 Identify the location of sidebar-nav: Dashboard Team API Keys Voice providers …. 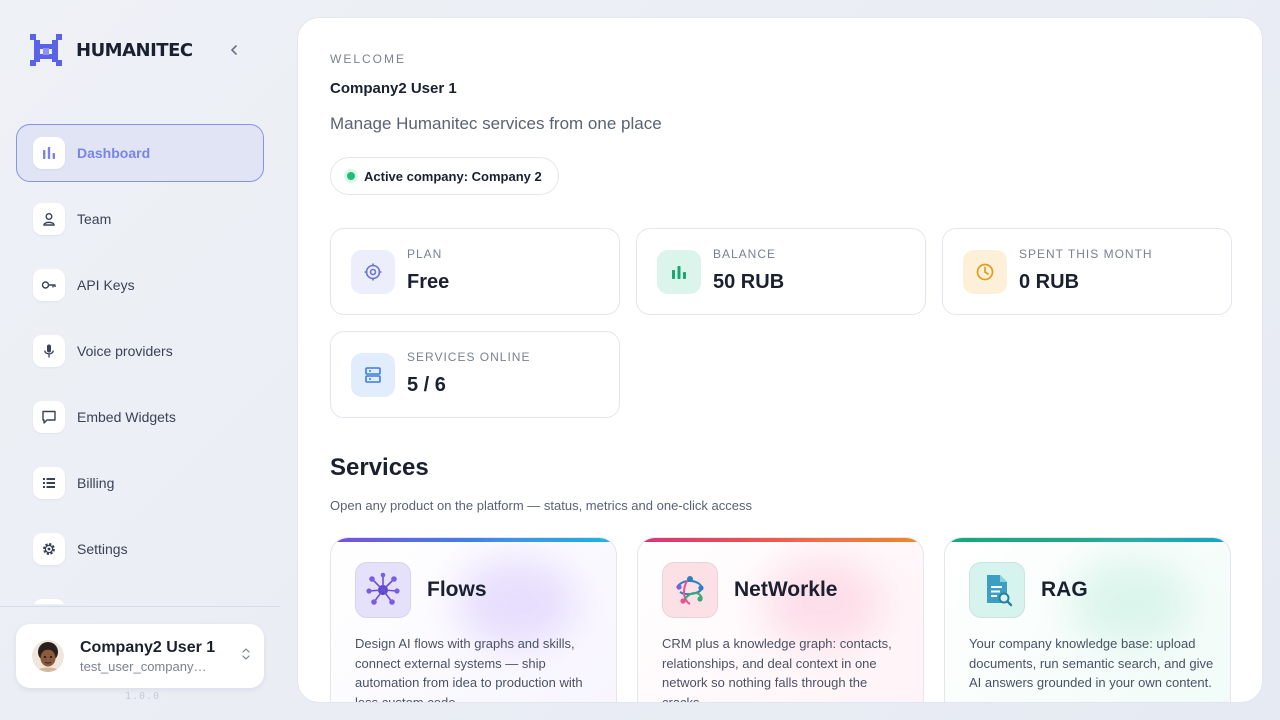
(140, 364).